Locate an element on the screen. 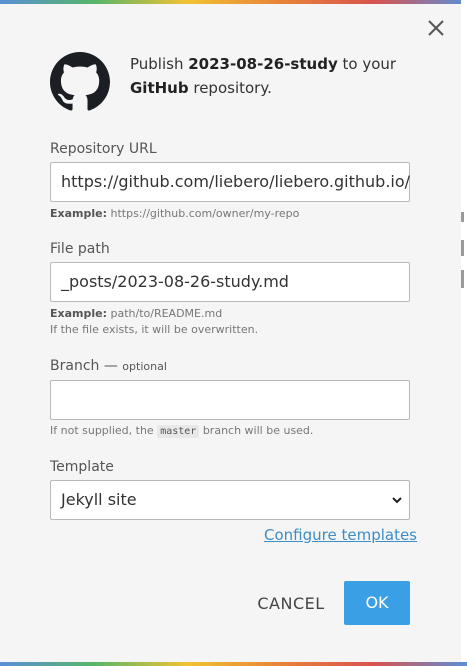  cancel-button: CANCEL is located at coordinates (291, 604).